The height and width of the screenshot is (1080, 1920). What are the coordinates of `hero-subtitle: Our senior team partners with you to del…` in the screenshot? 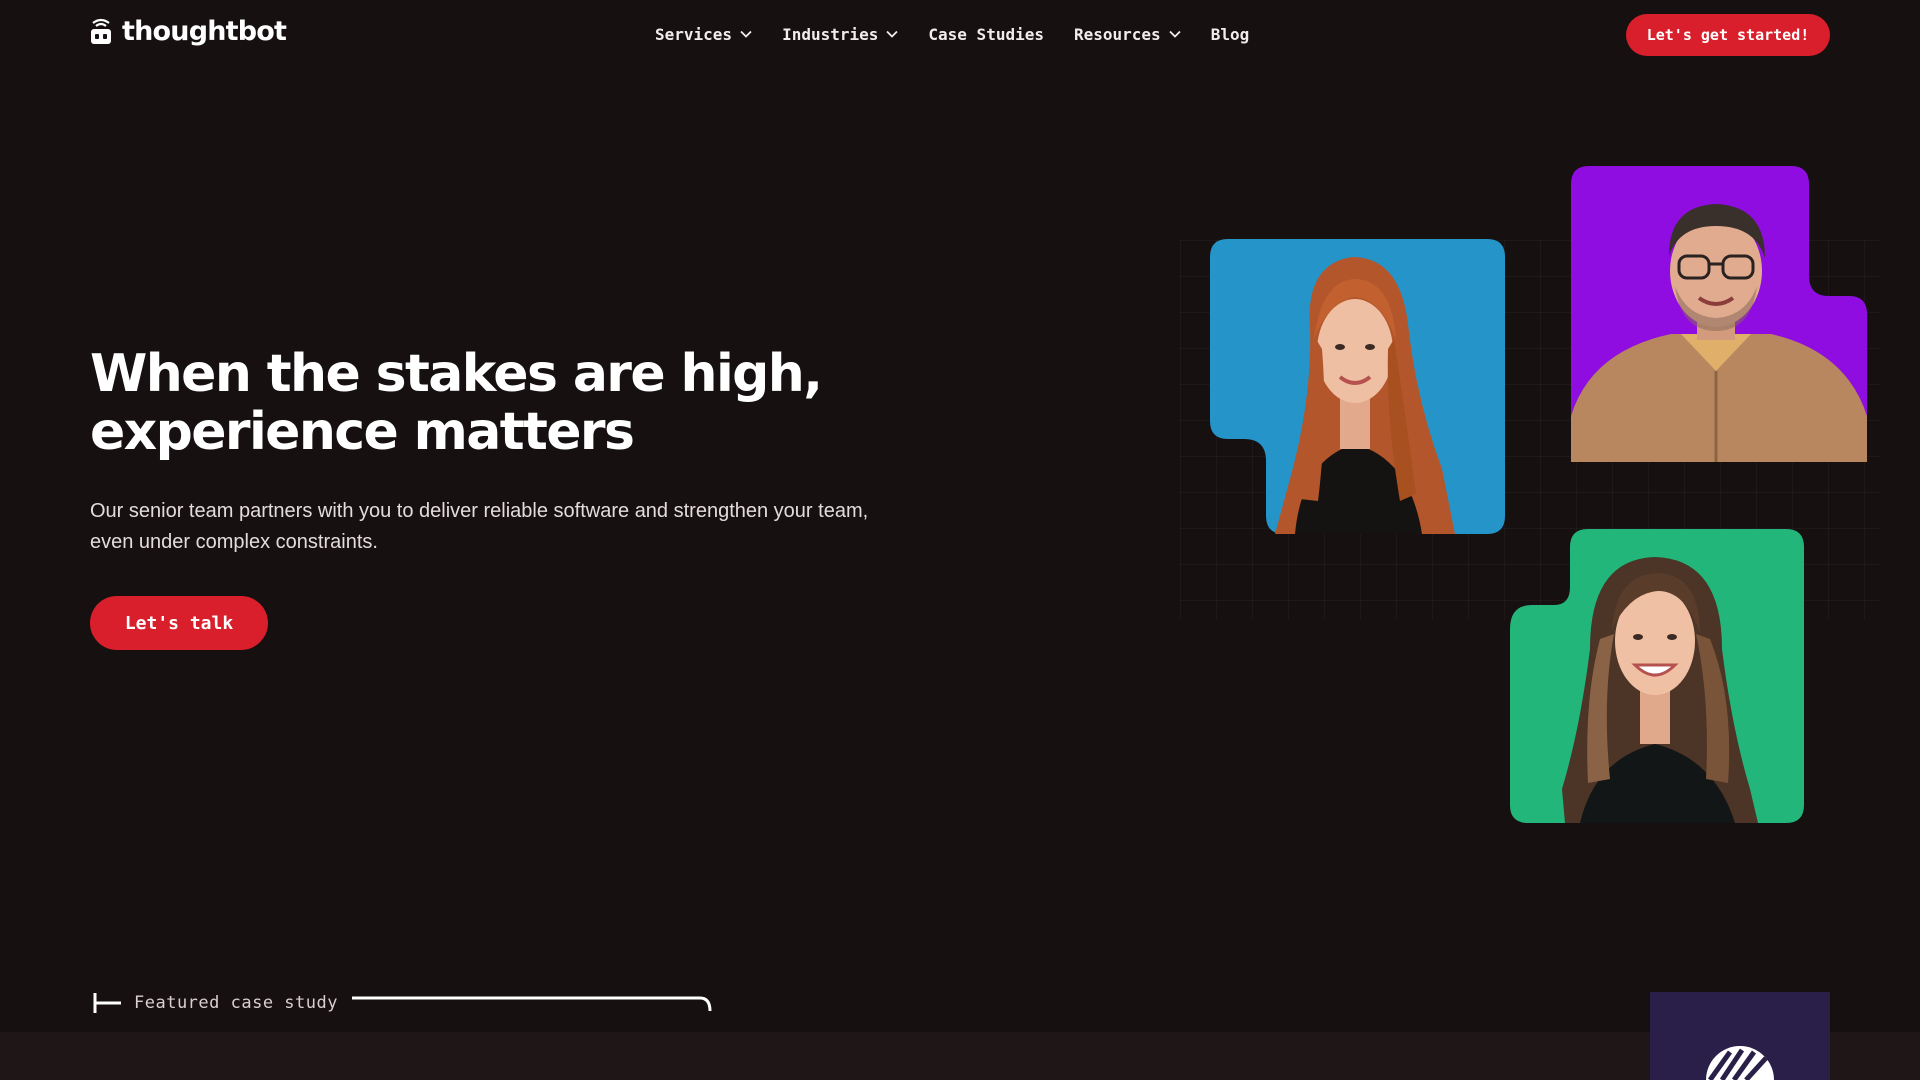 It's located at (479, 526).